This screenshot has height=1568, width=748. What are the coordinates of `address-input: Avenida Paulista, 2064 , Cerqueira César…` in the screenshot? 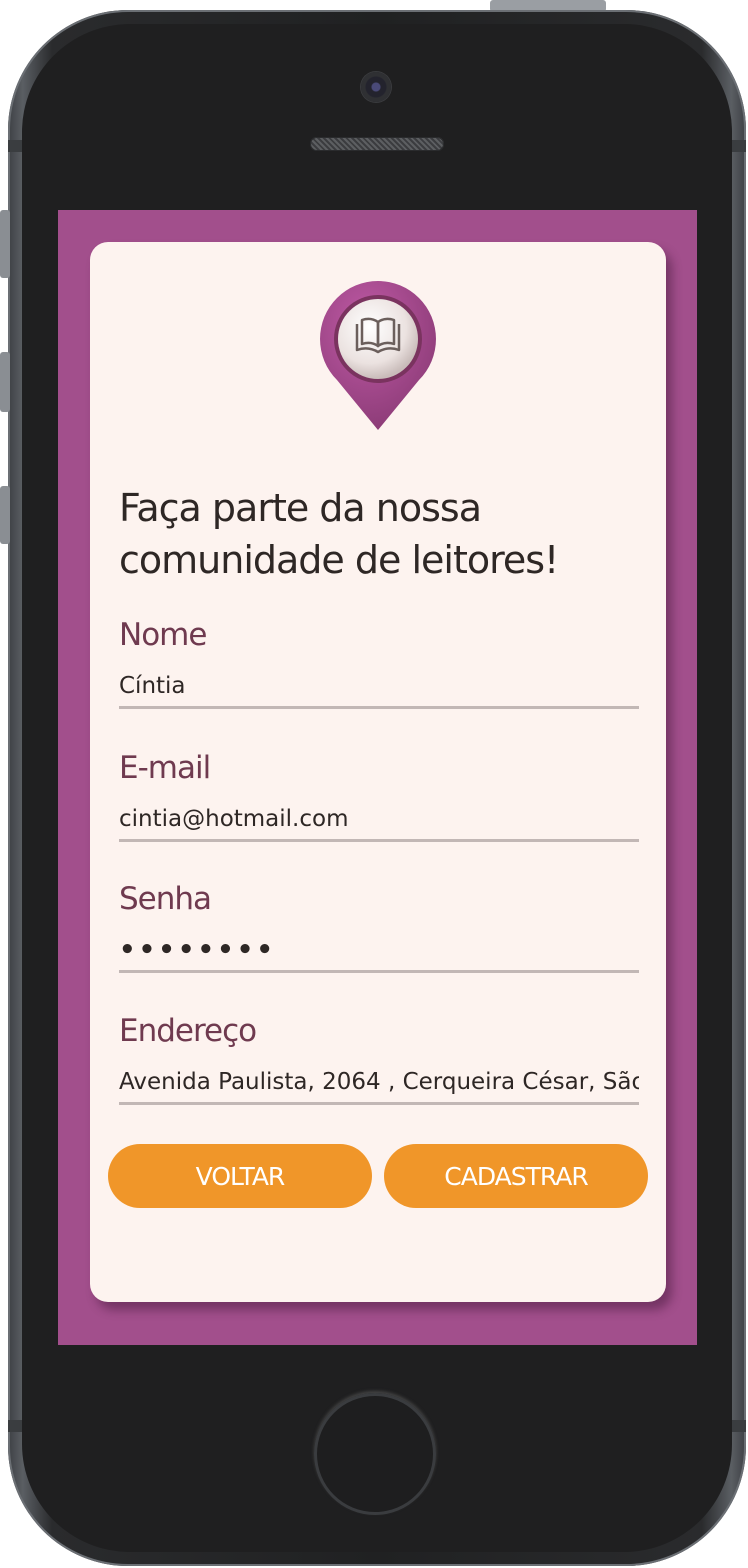 It's located at (379, 1083).